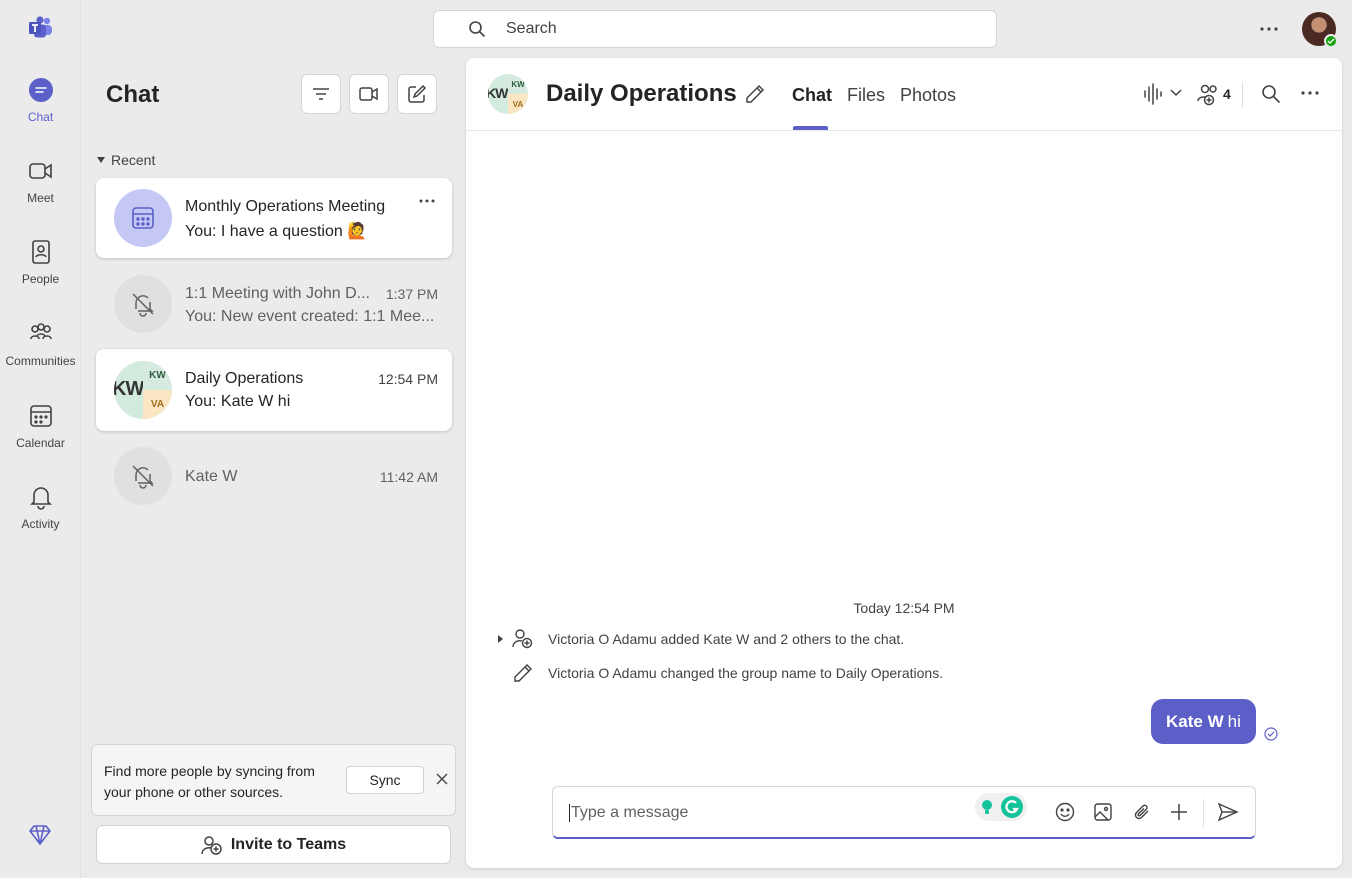  What do you see at coordinates (1153, 94) in the screenshot?
I see `audio-call-icon` at bounding box center [1153, 94].